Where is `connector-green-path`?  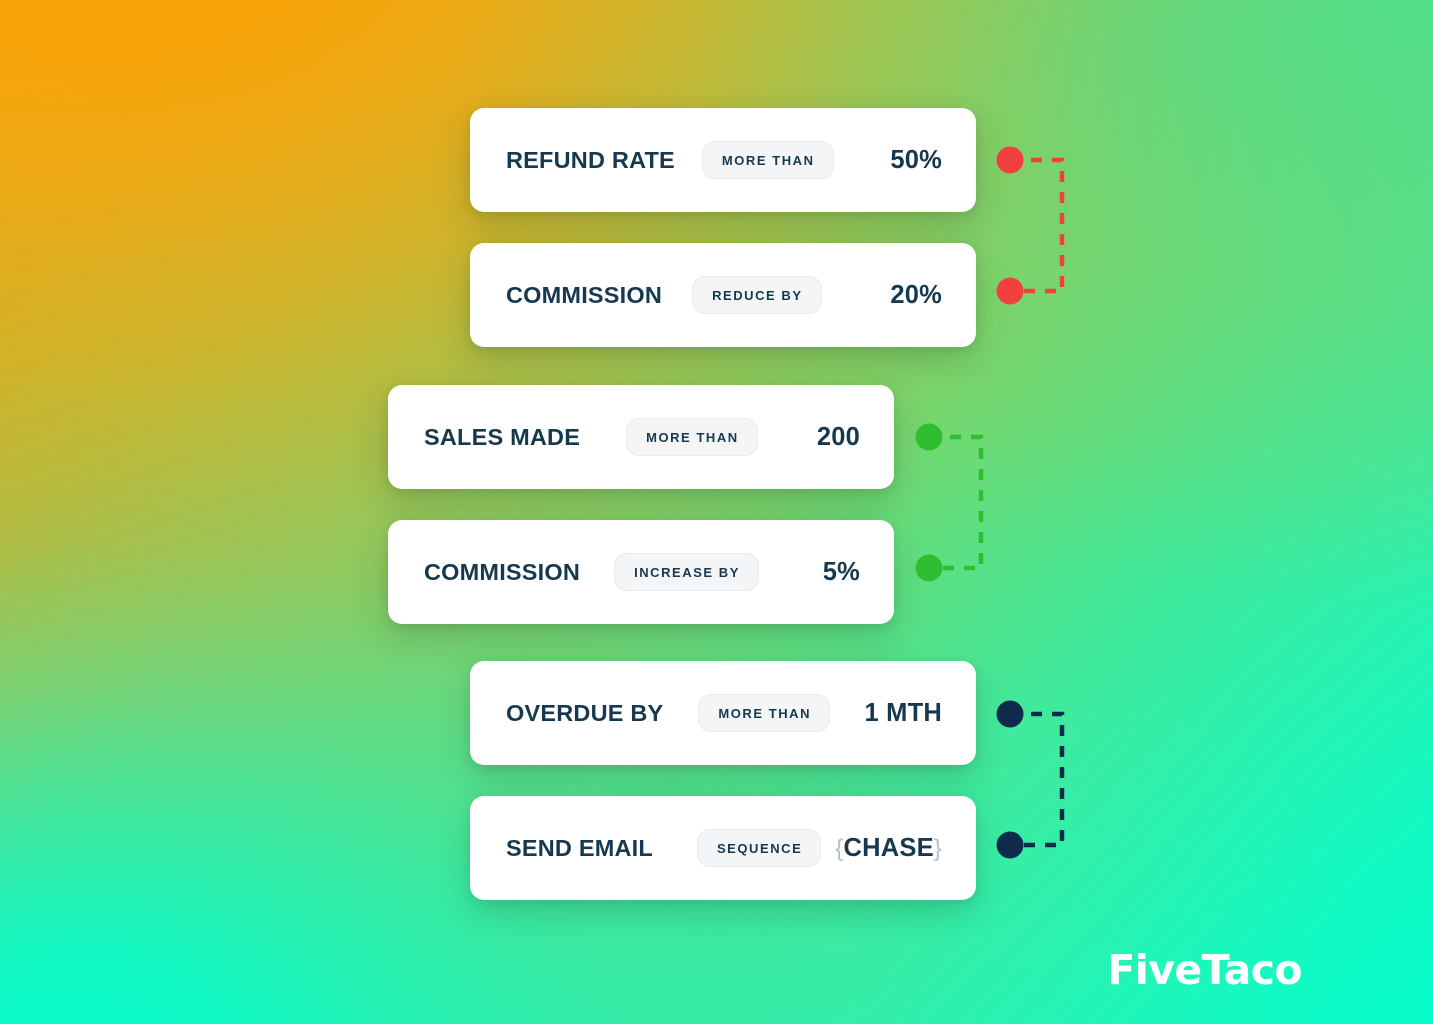 connector-green-path is located at coordinates (956, 502).